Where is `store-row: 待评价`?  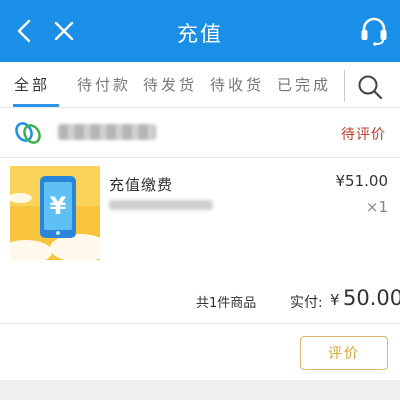 store-row: 待评价 is located at coordinates (200, 133).